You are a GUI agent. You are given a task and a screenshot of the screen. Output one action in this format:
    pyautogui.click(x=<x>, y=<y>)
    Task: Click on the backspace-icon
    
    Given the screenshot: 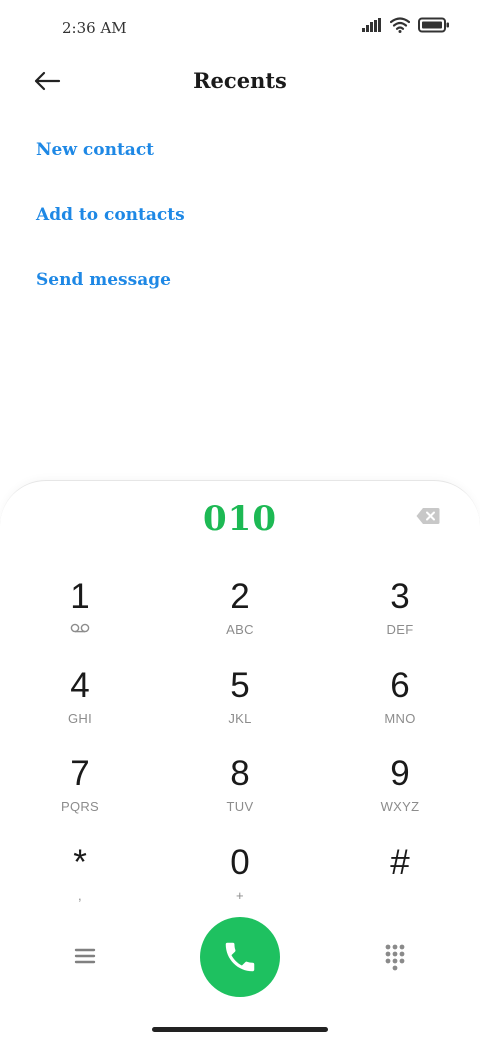 What is the action you would take?
    pyautogui.click(x=428, y=516)
    